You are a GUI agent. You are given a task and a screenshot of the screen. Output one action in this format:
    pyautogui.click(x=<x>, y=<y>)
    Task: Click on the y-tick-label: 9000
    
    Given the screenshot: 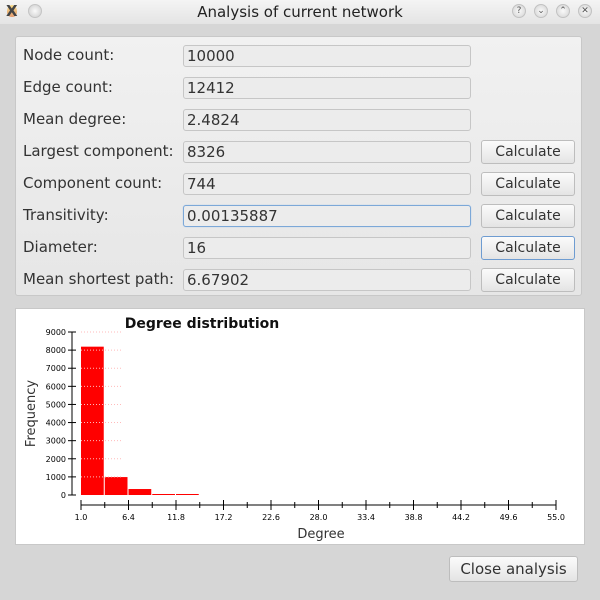 What is the action you would take?
    pyautogui.click(x=56, y=332)
    